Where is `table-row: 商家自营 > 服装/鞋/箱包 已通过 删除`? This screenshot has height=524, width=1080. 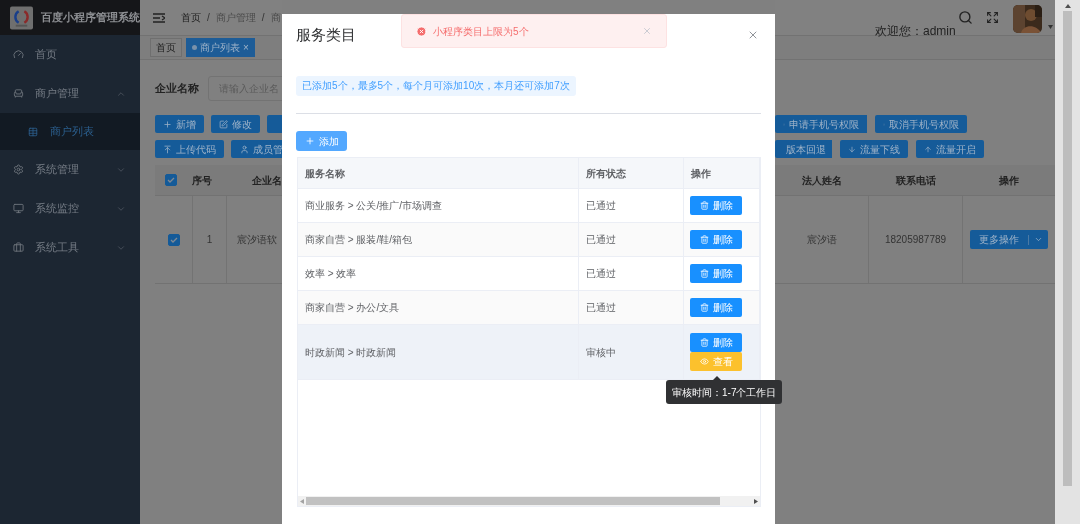 table-row: 商家自营 > 服装/鞋/箱包 已通过 删除 is located at coordinates (529, 240).